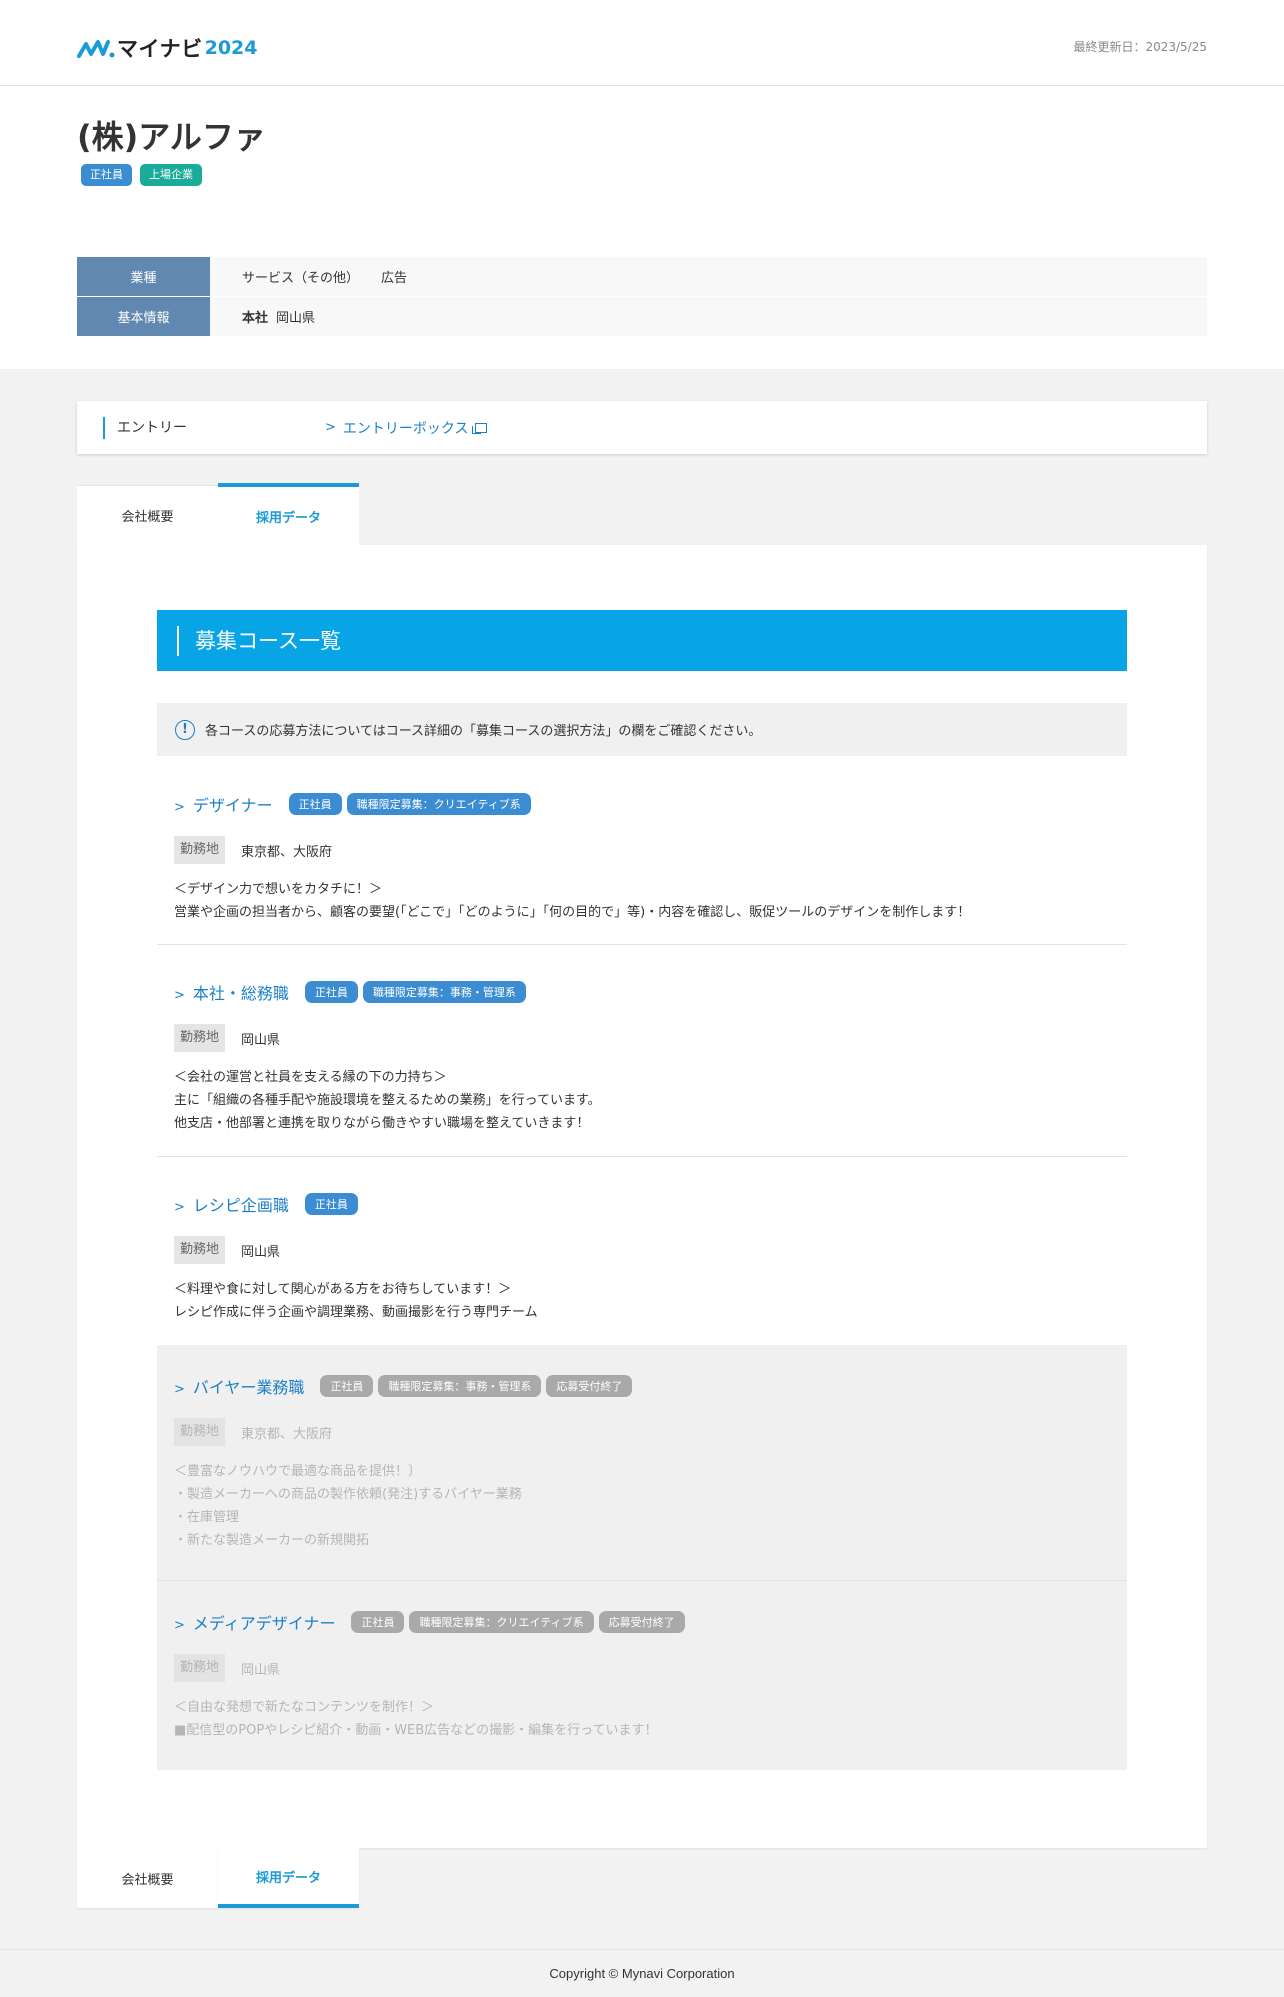  Describe the element at coordinates (96, 49) in the screenshot. I see `mynavi-logo-icon` at that location.